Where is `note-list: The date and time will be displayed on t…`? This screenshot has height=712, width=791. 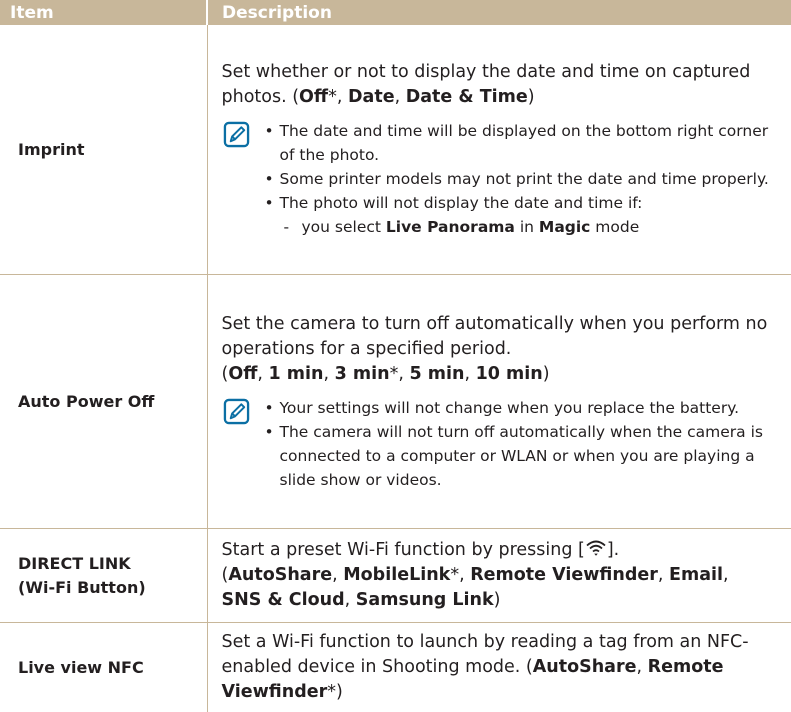
note-list: The date and time will be displayed on t… is located at coordinates (521, 179).